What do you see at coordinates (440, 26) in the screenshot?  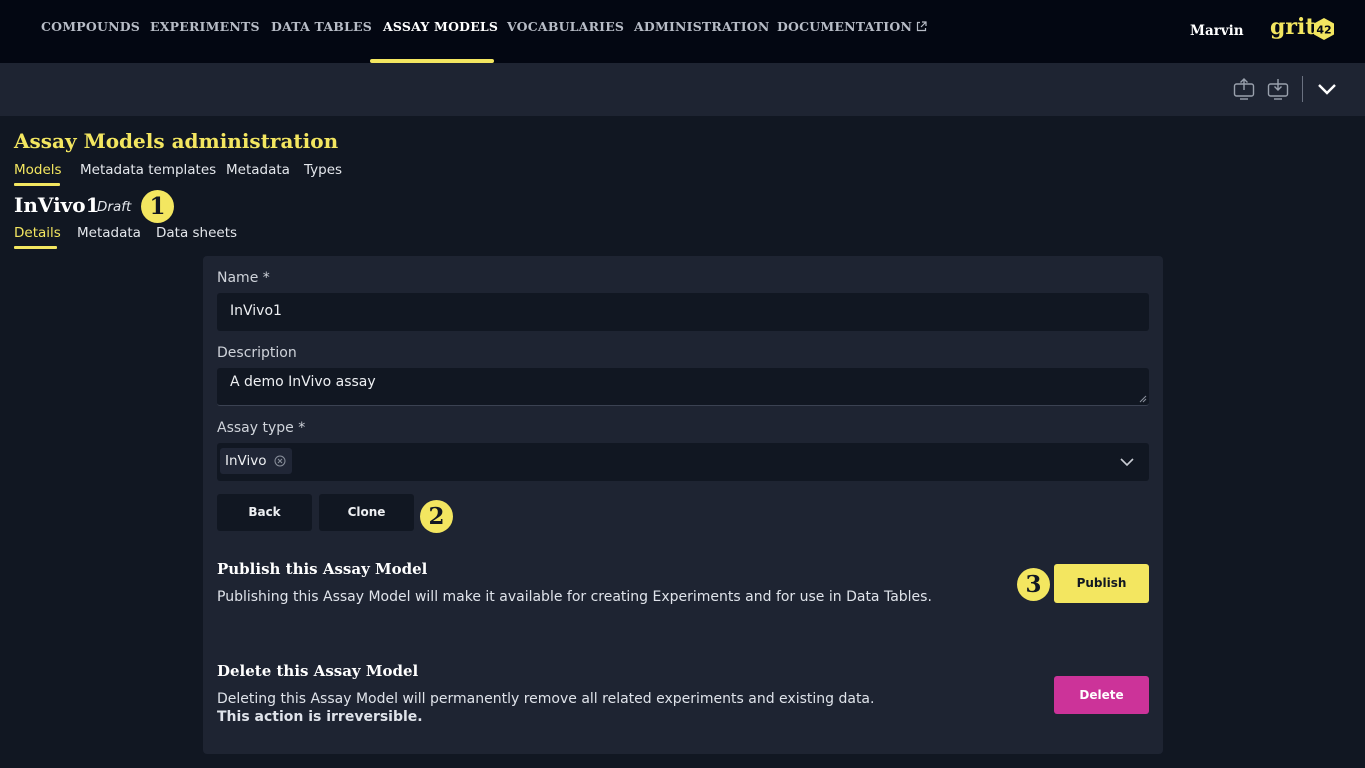 I see `nav-item-assay-models: ASSAY MODELS` at bounding box center [440, 26].